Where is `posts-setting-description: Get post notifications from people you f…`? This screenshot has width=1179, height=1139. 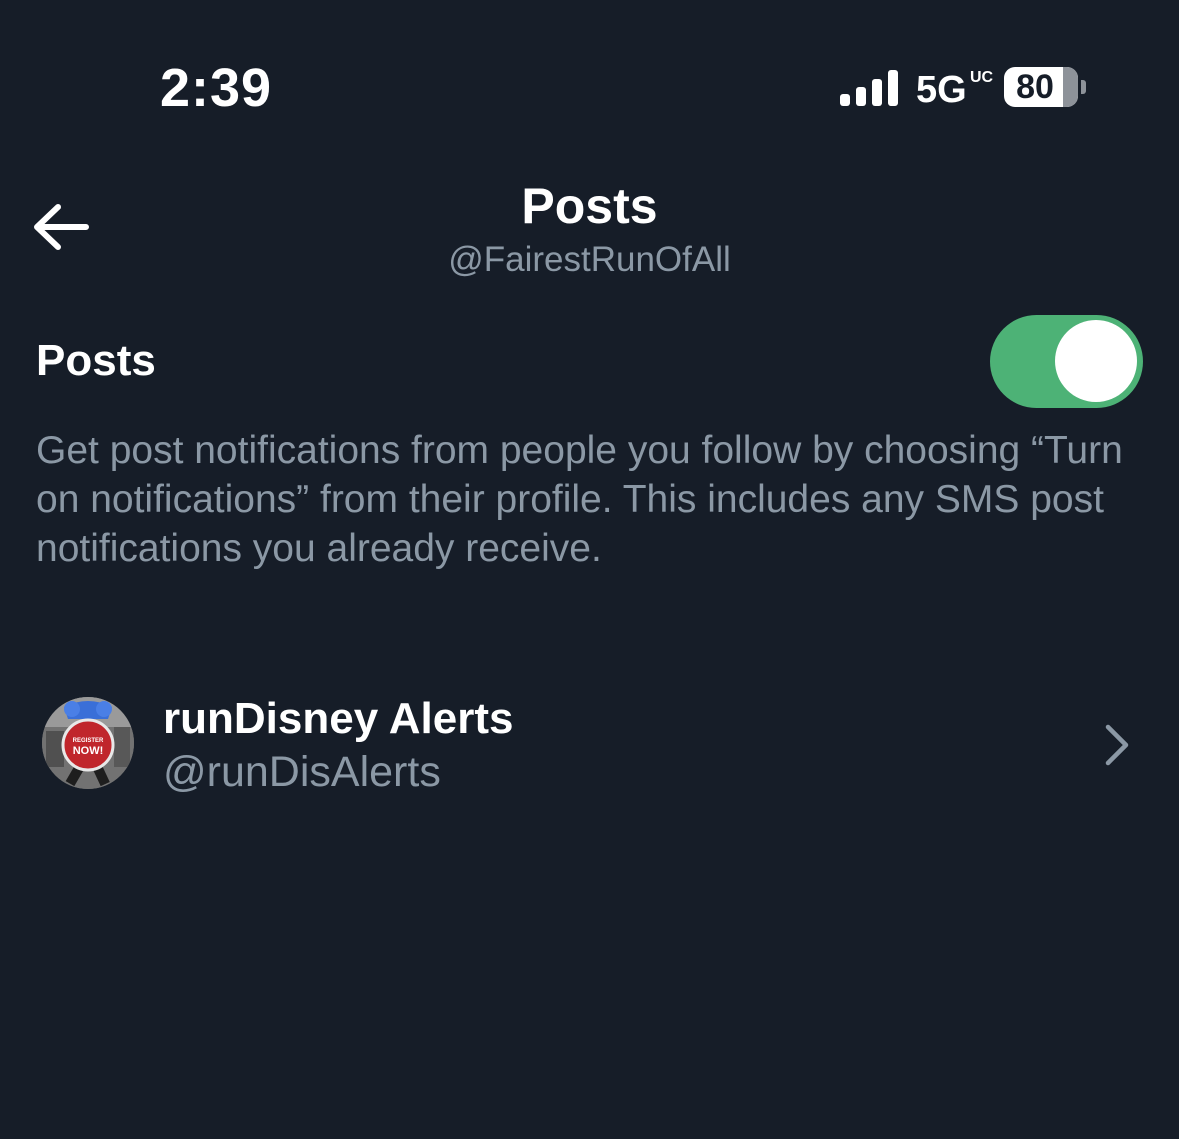
posts-setting-description: Get post notifications from people you f… is located at coordinates (579, 499).